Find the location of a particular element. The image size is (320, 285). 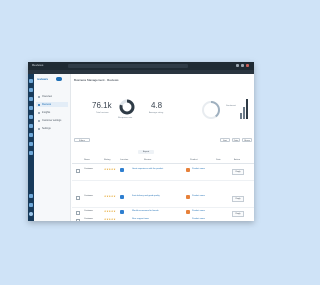

review-text: Fast delivery and good quality is located at coordinates (158, 196).